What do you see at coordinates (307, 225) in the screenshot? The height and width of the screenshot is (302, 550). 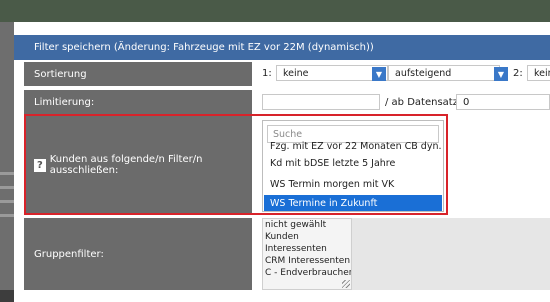 I see `list-item: nicht gewählt` at bounding box center [307, 225].